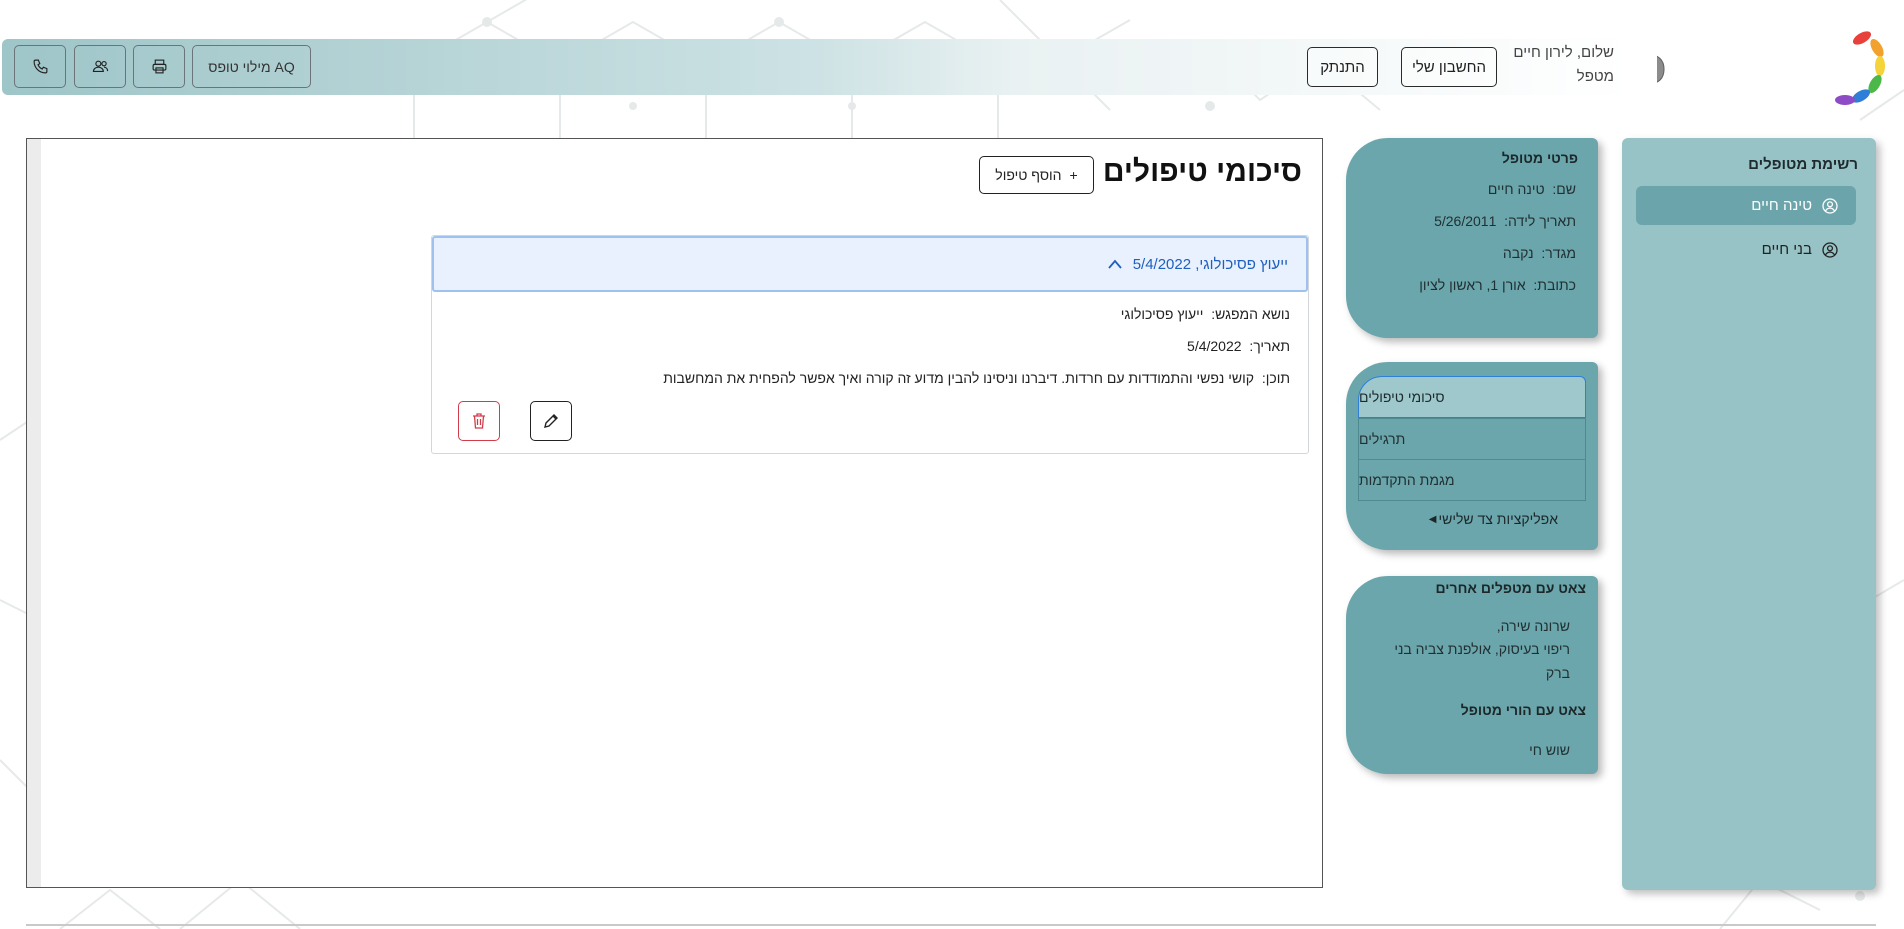  What do you see at coordinates (1028, 175) in the screenshot?
I see `add-treatment-label: הוסף טיפול` at bounding box center [1028, 175].